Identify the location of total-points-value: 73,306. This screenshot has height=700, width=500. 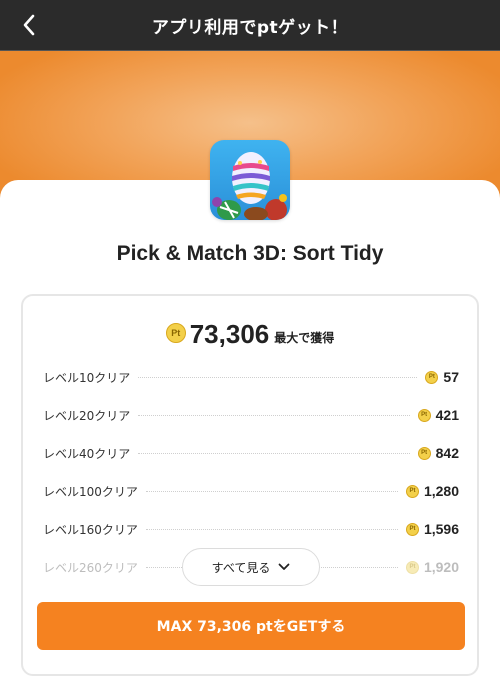
(229, 334).